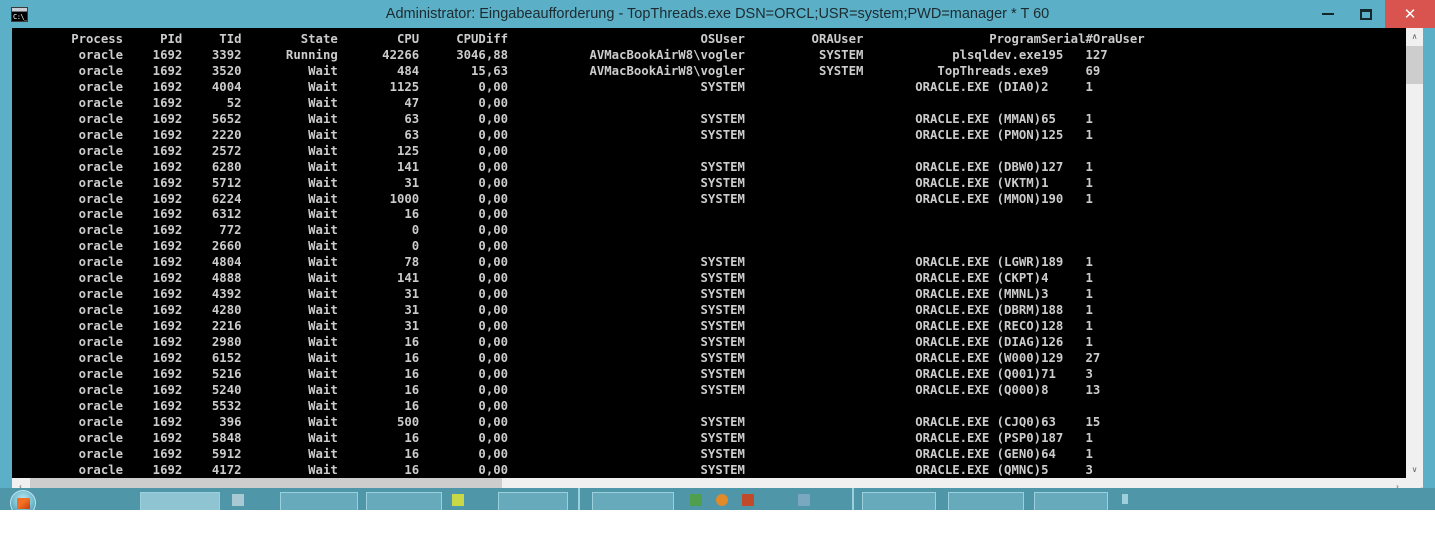 This screenshot has width=1435, height=540. Describe the element at coordinates (717, 525) in the screenshot. I see `desktop-lower-area` at that location.